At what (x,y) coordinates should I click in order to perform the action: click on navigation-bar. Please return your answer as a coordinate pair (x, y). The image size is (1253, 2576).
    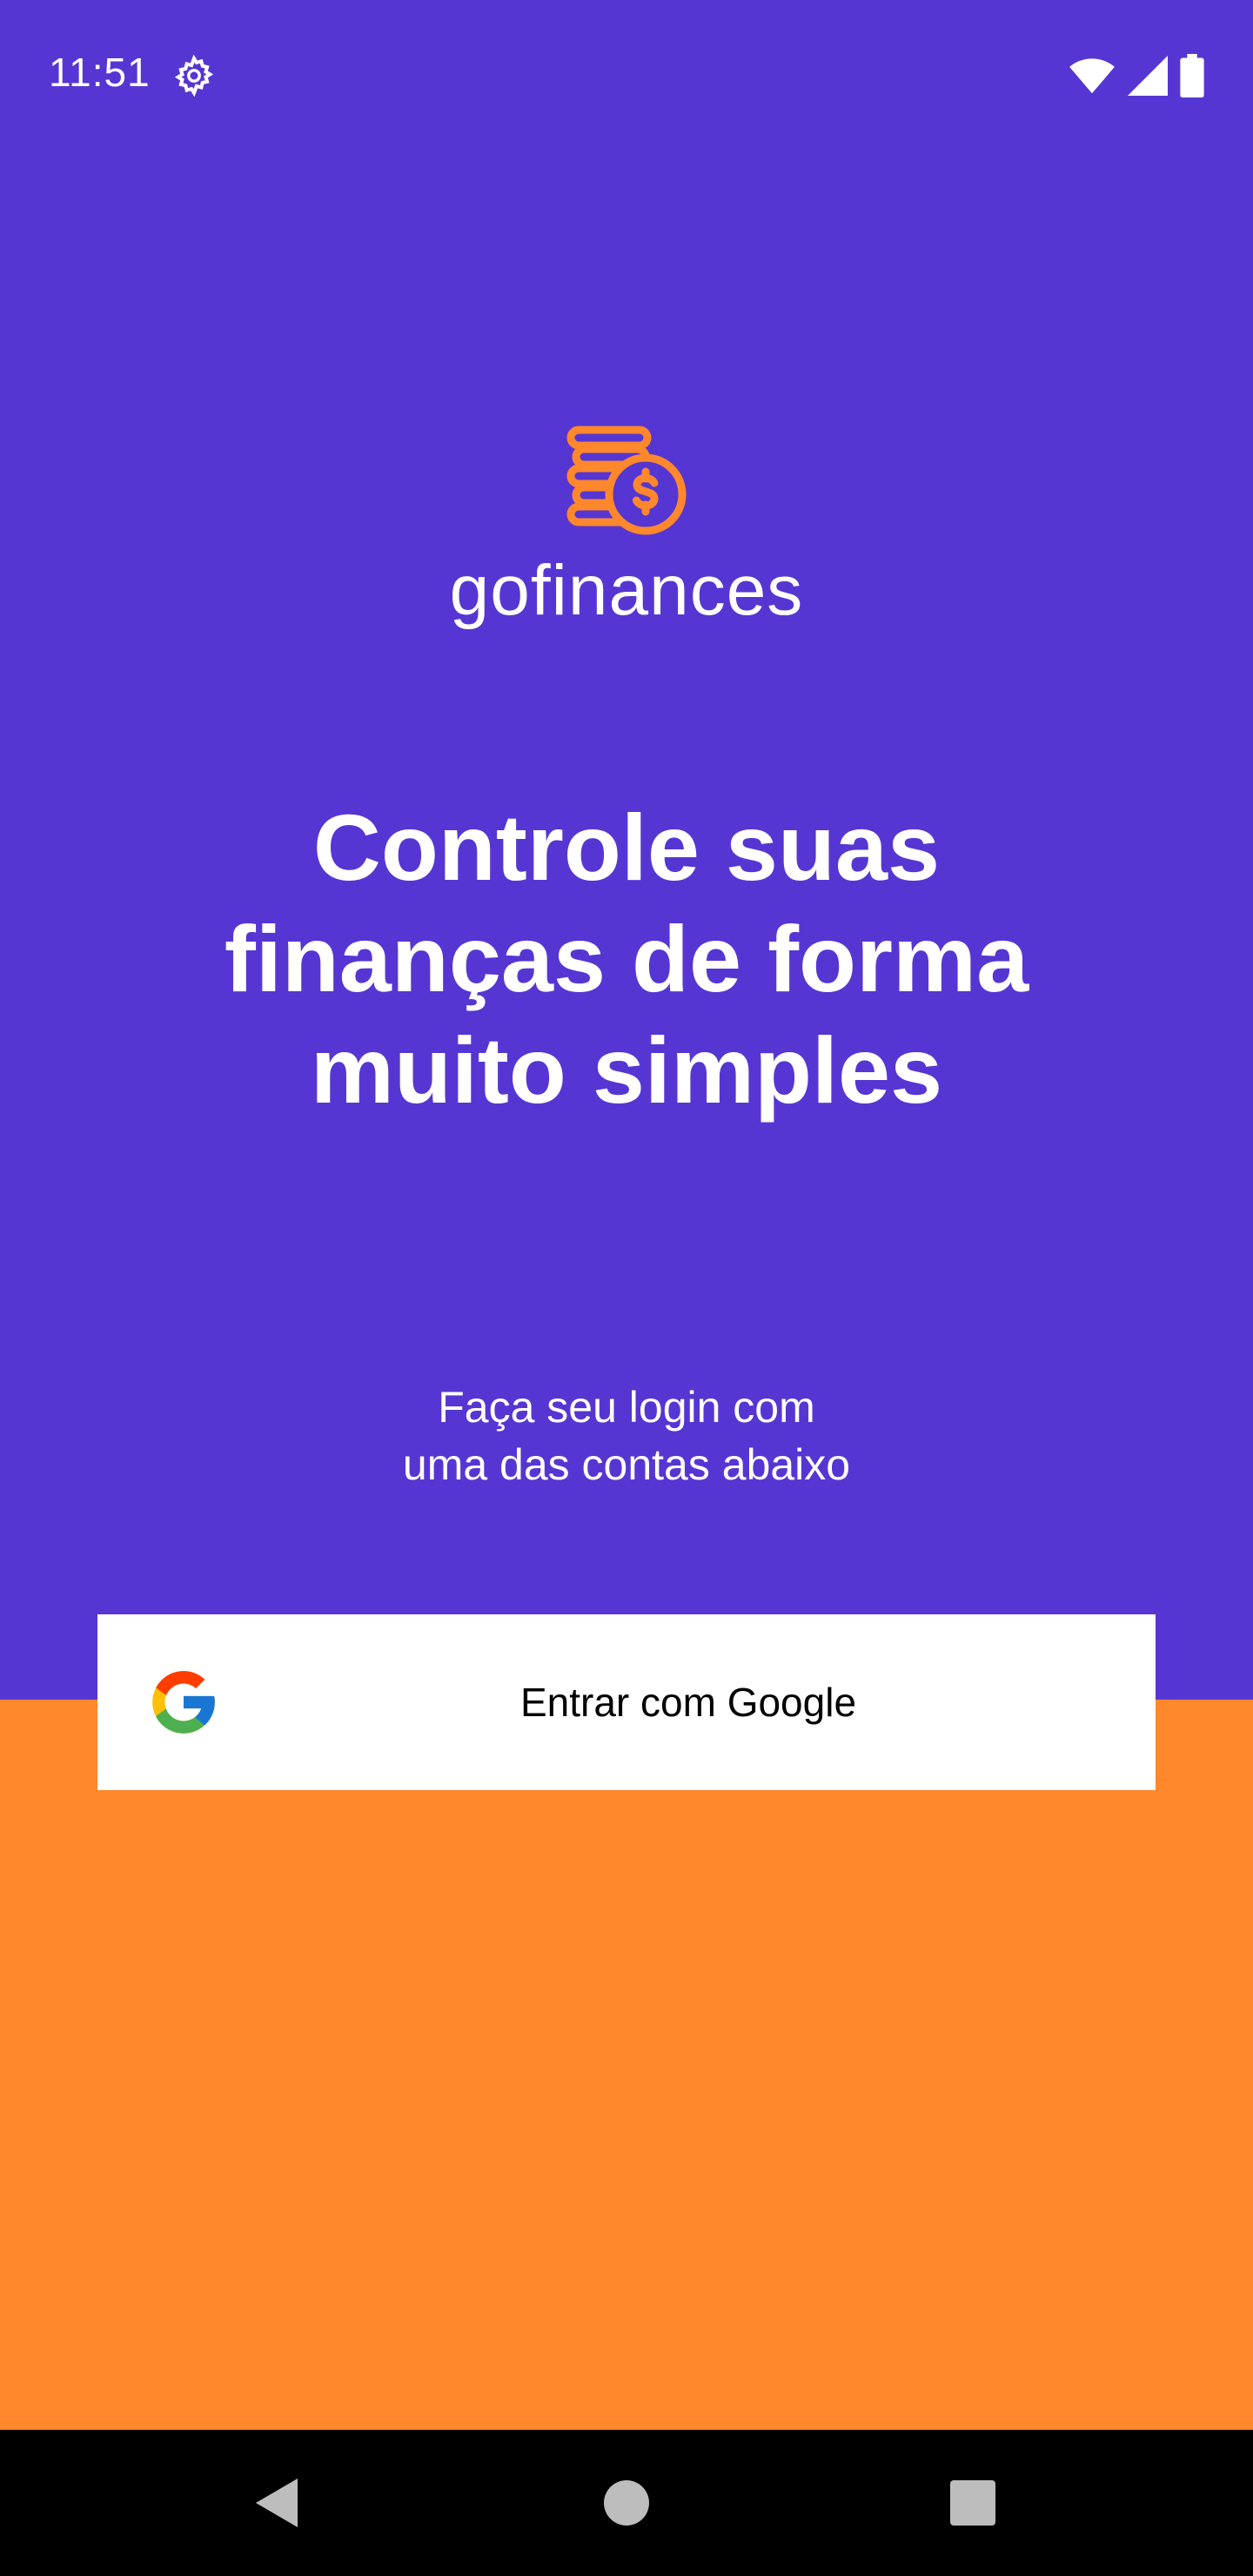
    Looking at the image, I should click on (626, 2503).